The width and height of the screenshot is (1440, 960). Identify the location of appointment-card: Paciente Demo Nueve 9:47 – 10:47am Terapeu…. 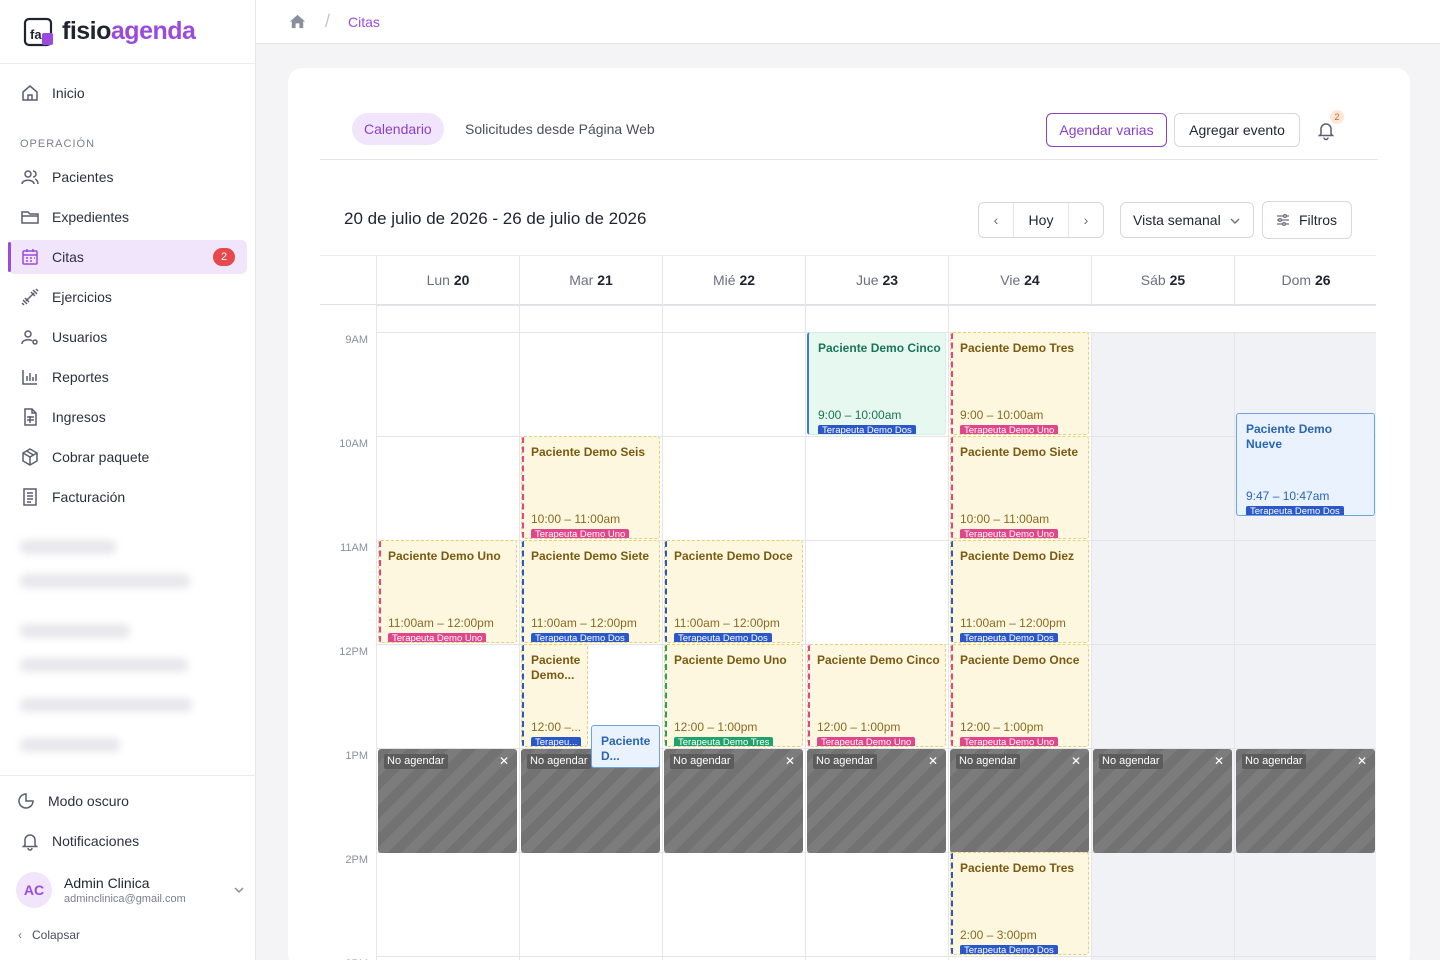
(1305, 465).